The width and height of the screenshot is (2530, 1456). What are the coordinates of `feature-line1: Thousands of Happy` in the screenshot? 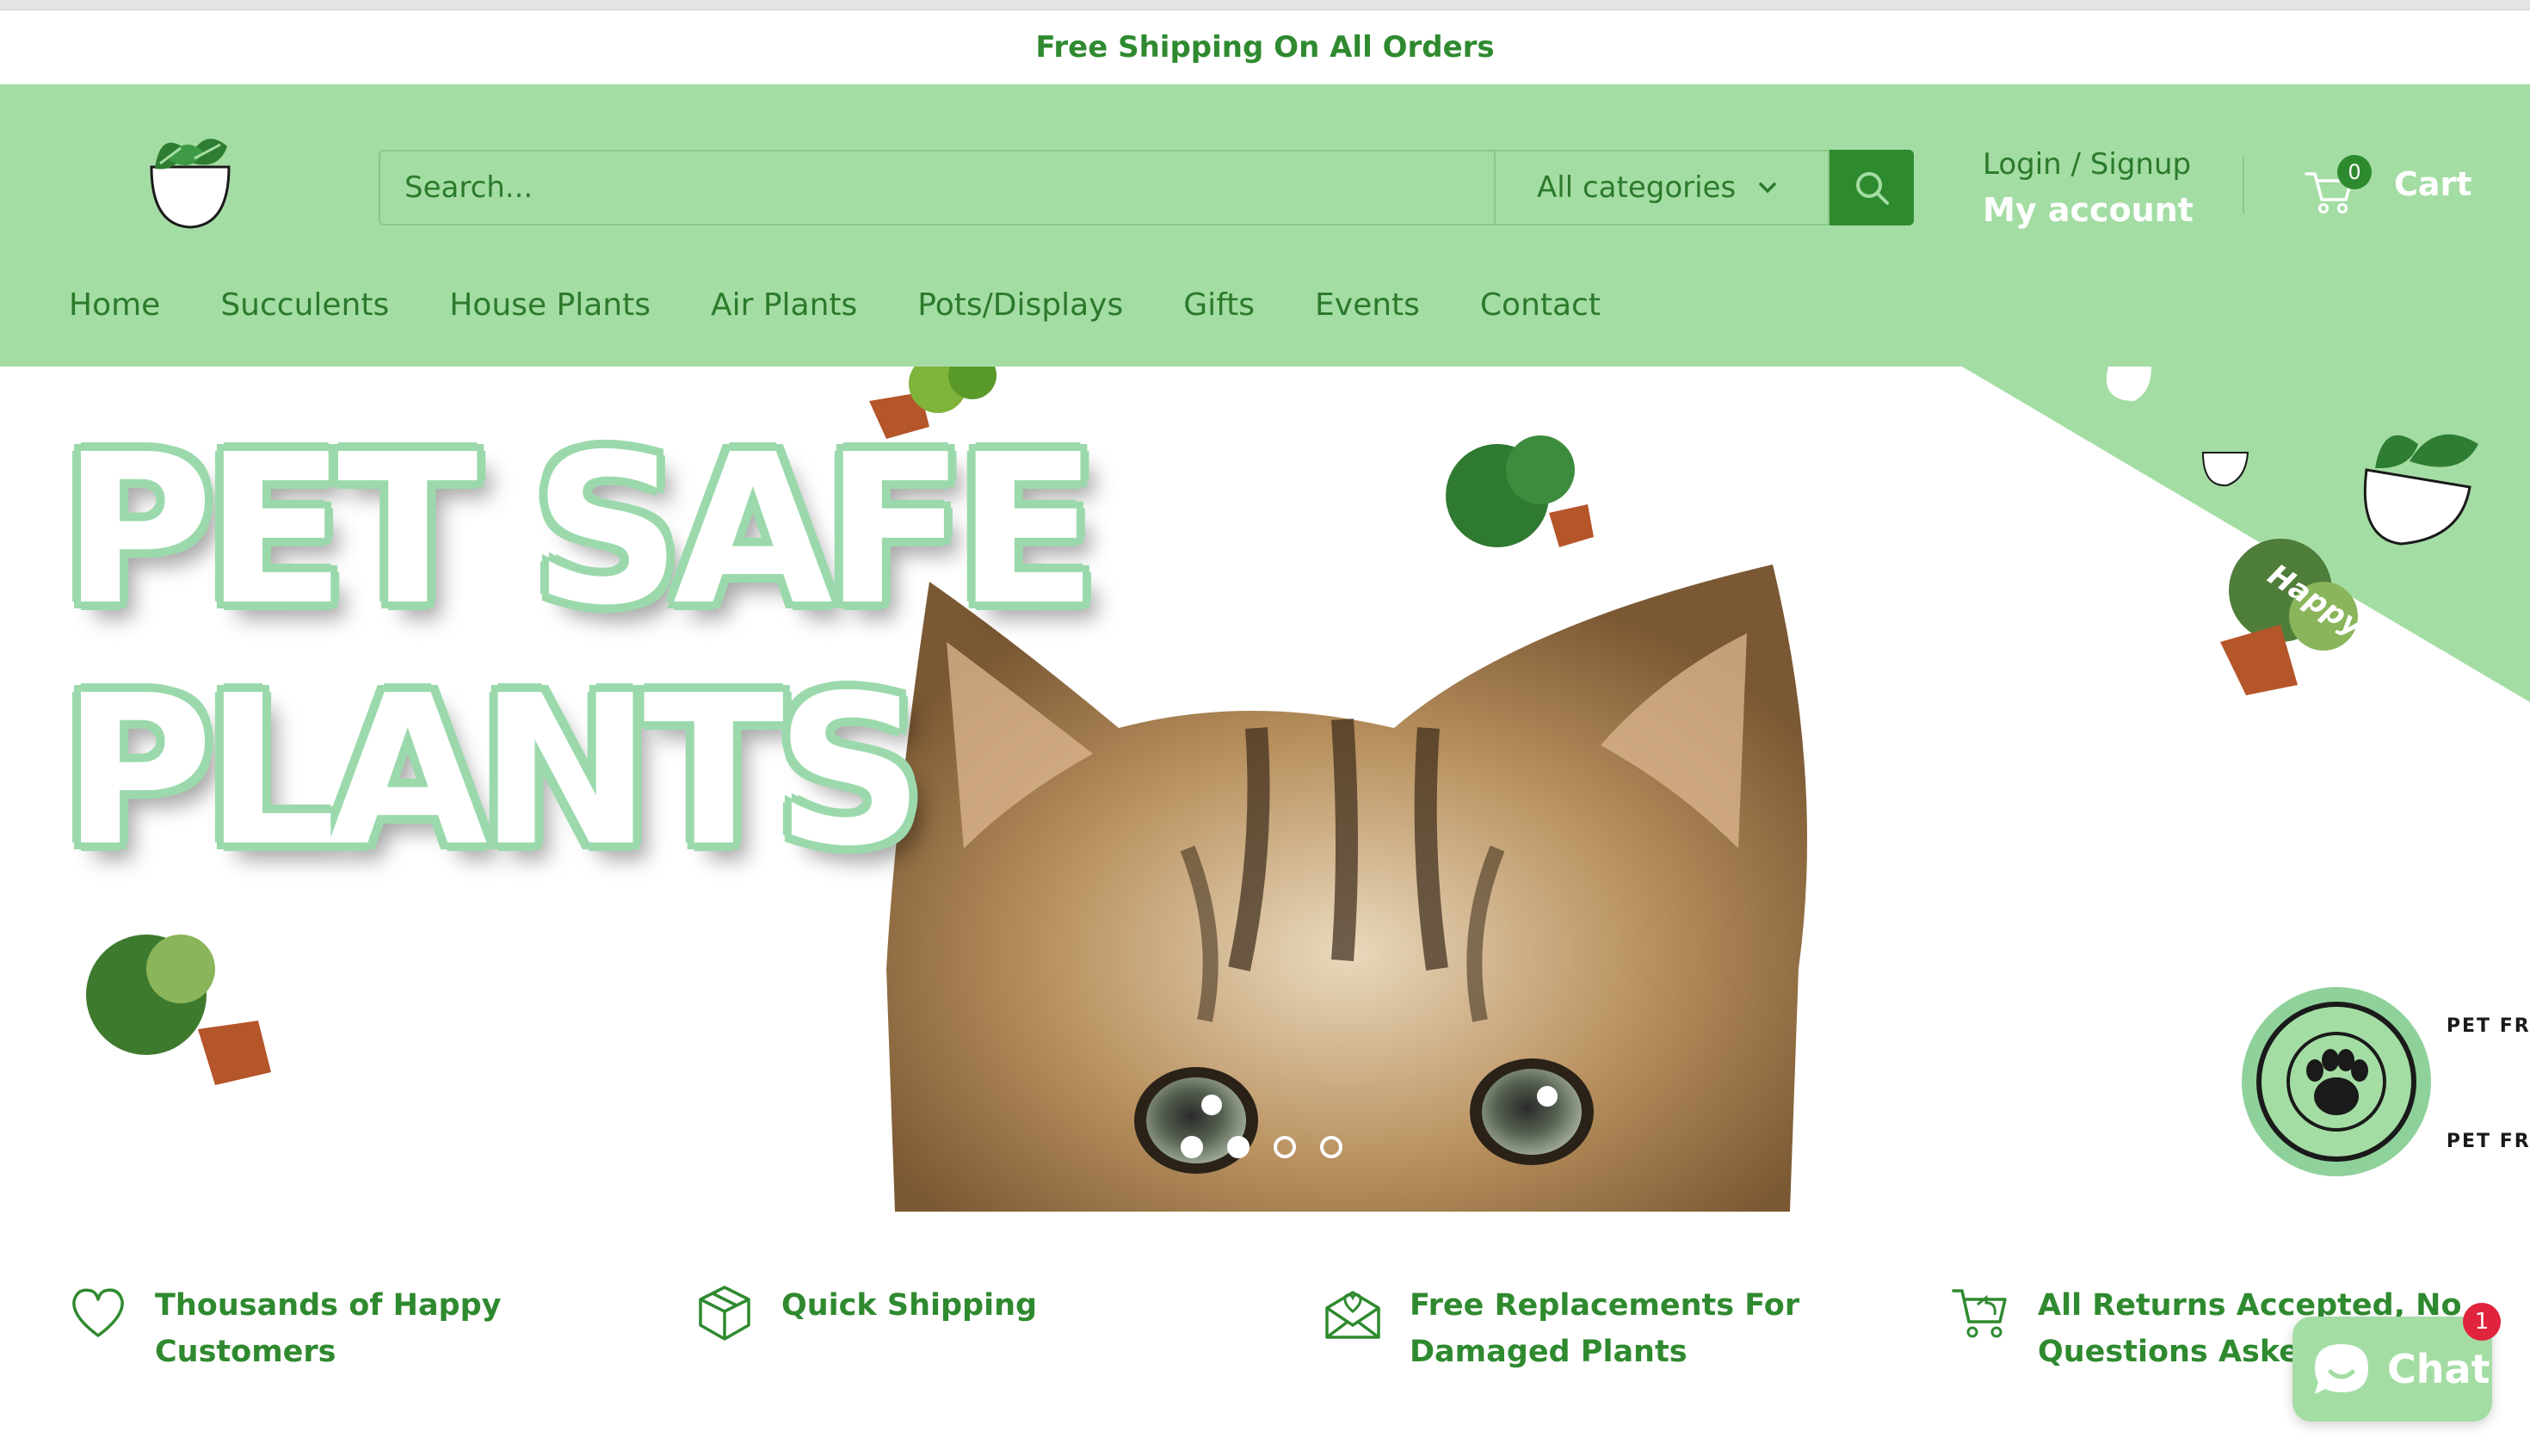 It's located at (328, 1305).